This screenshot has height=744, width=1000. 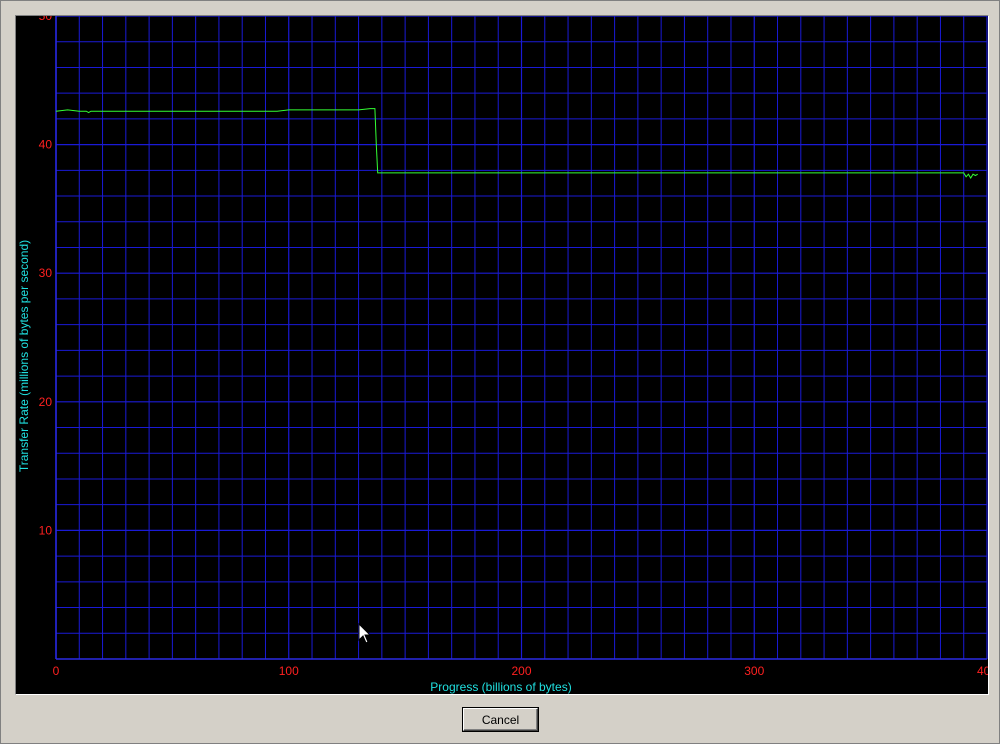 I want to click on arrow-cursor-icon, so click(x=365, y=633).